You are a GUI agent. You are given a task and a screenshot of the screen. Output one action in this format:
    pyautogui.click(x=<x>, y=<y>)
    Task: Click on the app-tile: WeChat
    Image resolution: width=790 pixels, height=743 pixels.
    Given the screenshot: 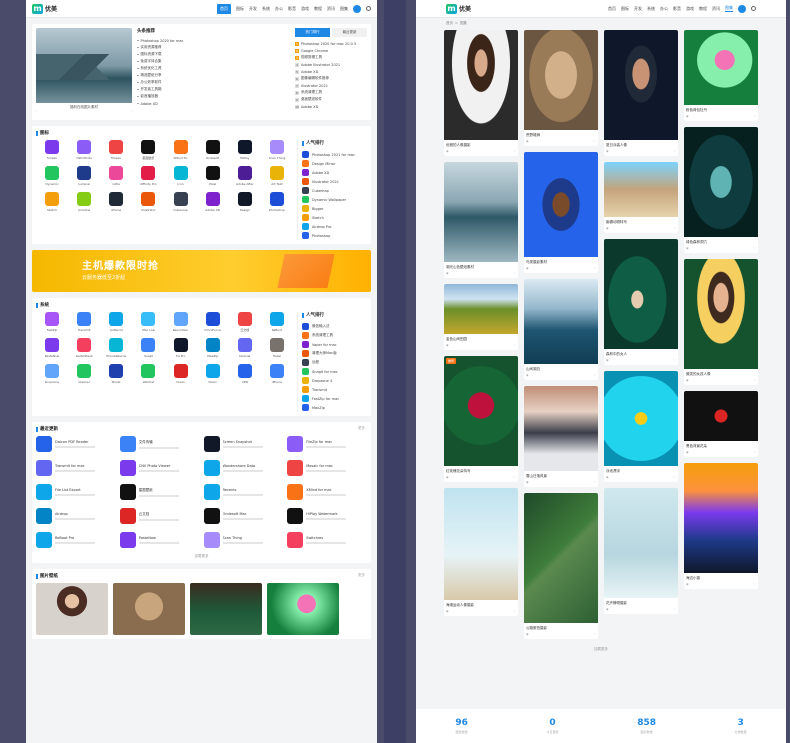 What is the action you would take?
    pyautogui.click(x=148, y=374)
    